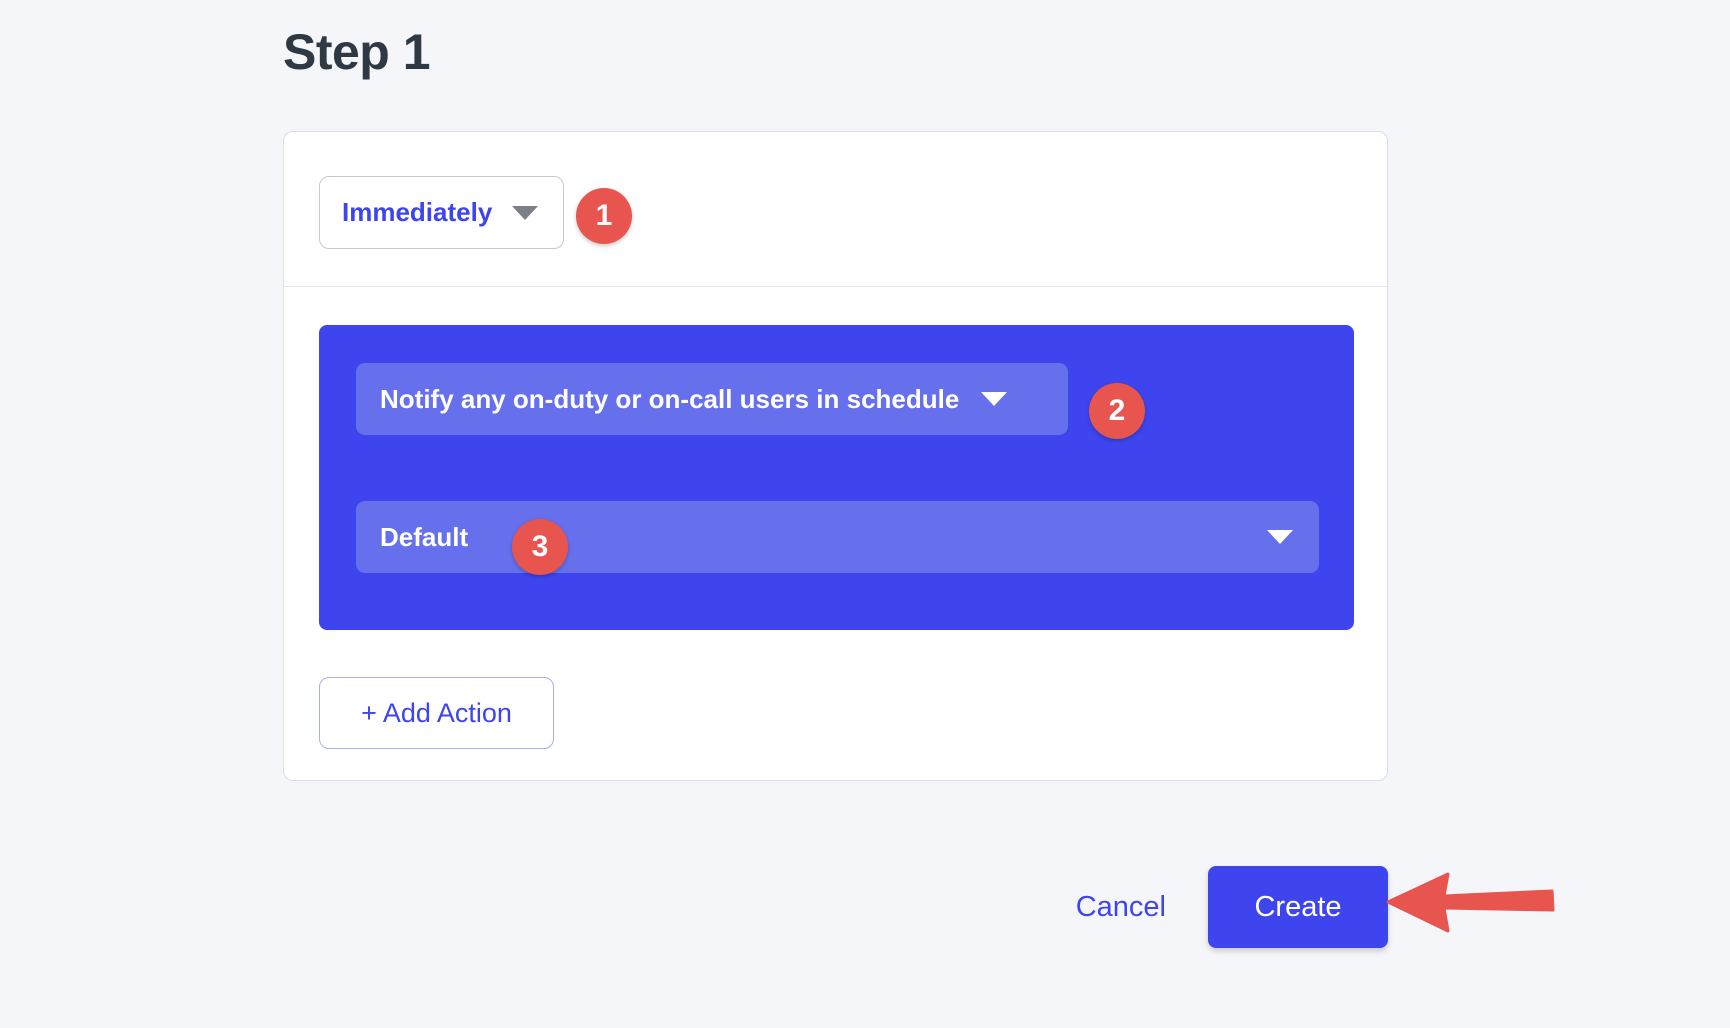 This screenshot has height=1028, width=1730. What do you see at coordinates (837, 537) in the screenshot?
I see `schedule-select: Default` at bounding box center [837, 537].